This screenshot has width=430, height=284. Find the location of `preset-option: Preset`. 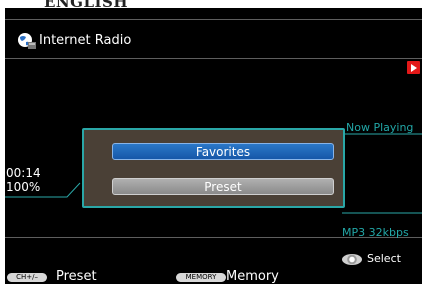

preset-option: Preset is located at coordinates (223, 186).